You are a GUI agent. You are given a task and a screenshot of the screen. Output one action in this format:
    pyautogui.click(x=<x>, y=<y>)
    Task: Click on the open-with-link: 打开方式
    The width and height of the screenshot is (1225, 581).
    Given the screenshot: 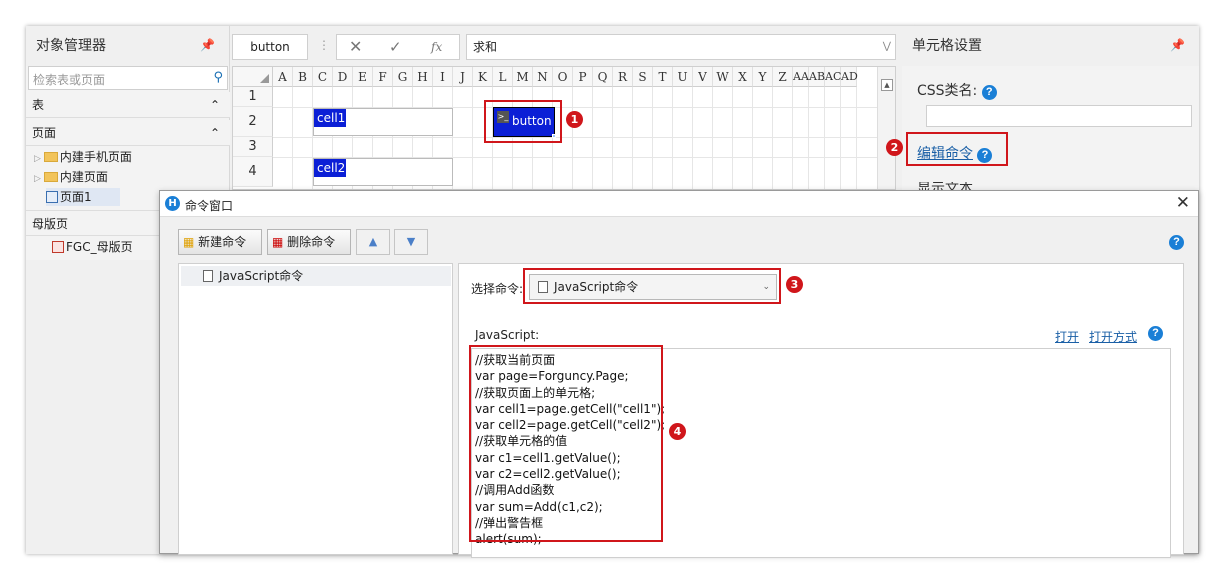 What is the action you would take?
    pyautogui.click(x=1113, y=336)
    